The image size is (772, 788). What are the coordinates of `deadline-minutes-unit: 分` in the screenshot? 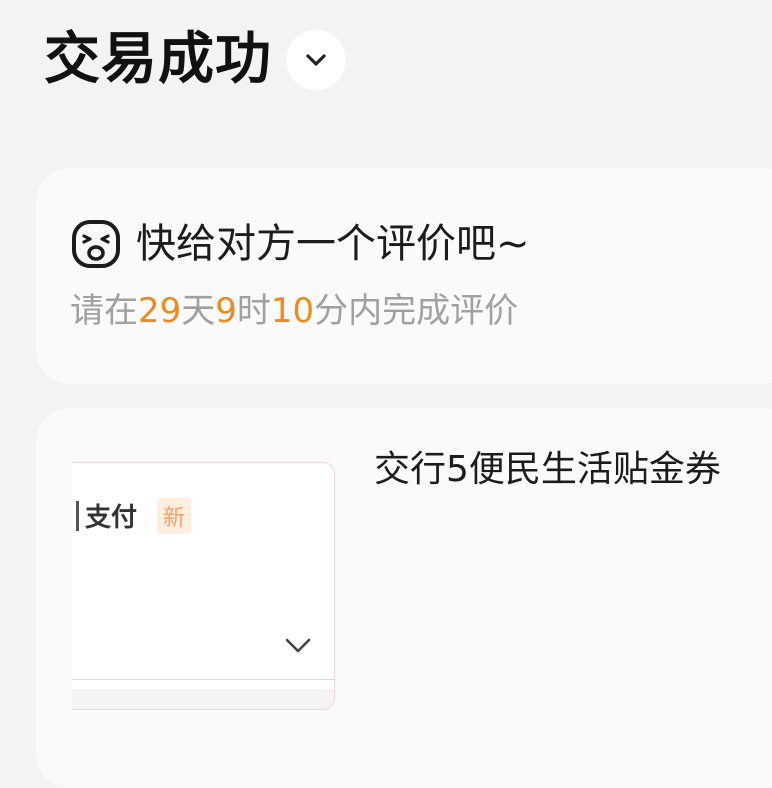 It's located at (331, 311).